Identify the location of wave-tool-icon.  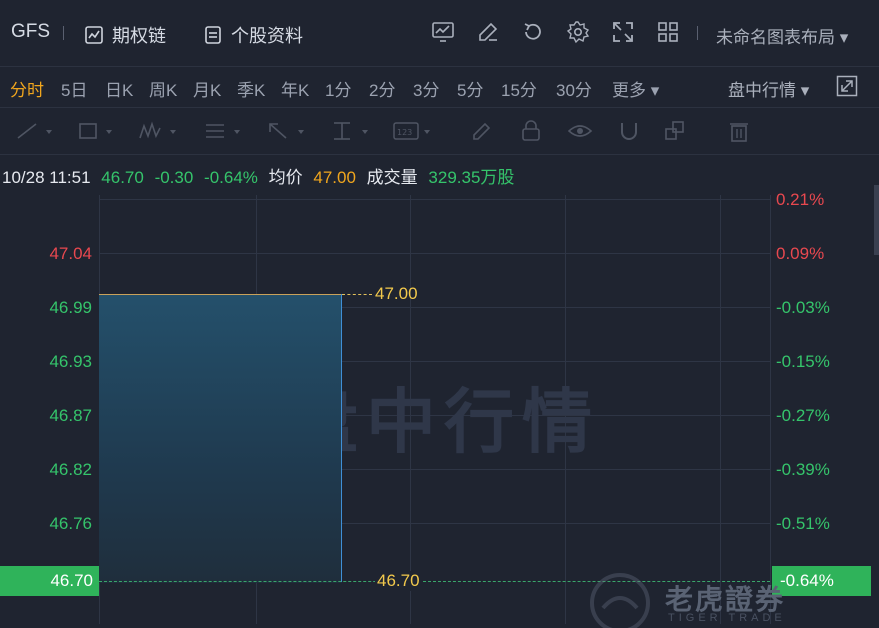
(158, 131).